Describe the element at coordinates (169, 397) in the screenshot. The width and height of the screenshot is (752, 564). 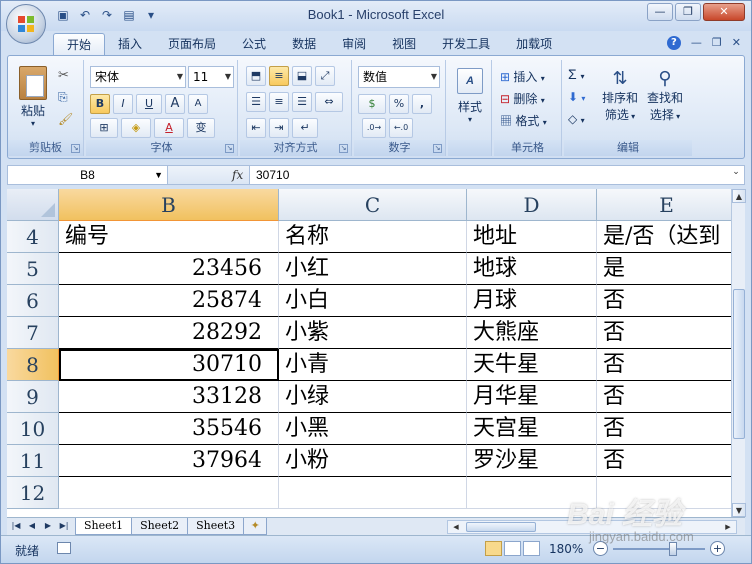
I see `cell-b9: 33128` at that location.